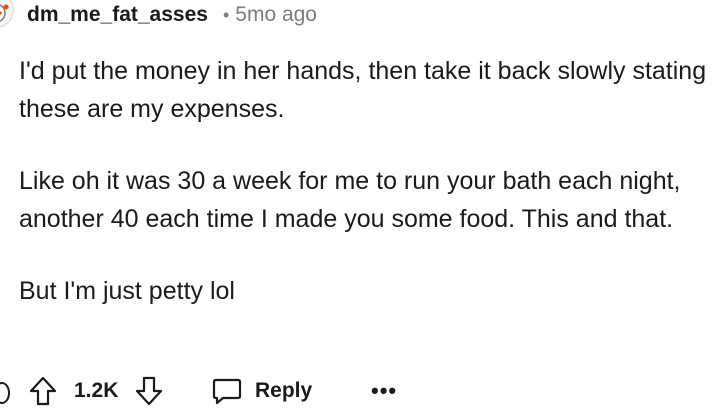 The width and height of the screenshot is (716, 410). What do you see at coordinates (96, 390) in the screenshot?
I see `vote-score: 1.2K` at bounding box center [96, 390].